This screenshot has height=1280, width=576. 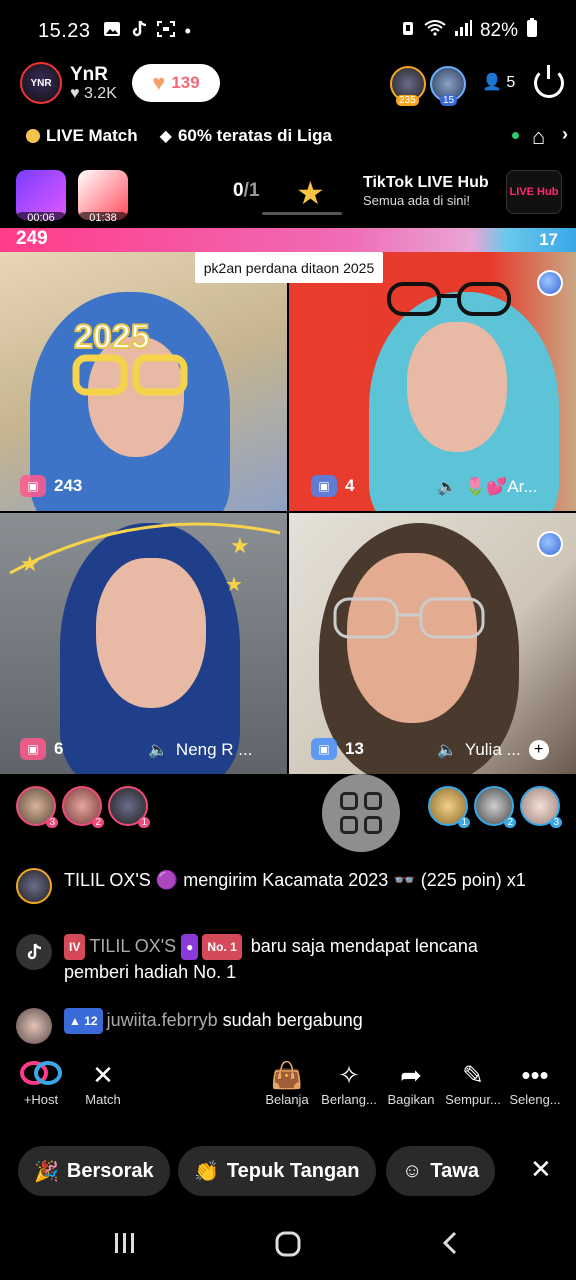 I want to click on ranking-right-avatar-2: 2, so click(x=495, y=807).